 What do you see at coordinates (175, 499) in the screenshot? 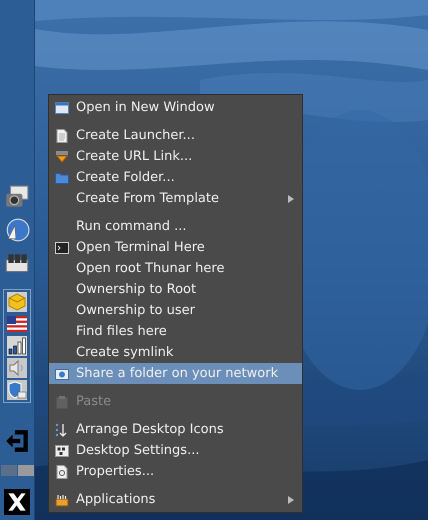
I see `menu-item: Applications` at bounding box center [175, 499].